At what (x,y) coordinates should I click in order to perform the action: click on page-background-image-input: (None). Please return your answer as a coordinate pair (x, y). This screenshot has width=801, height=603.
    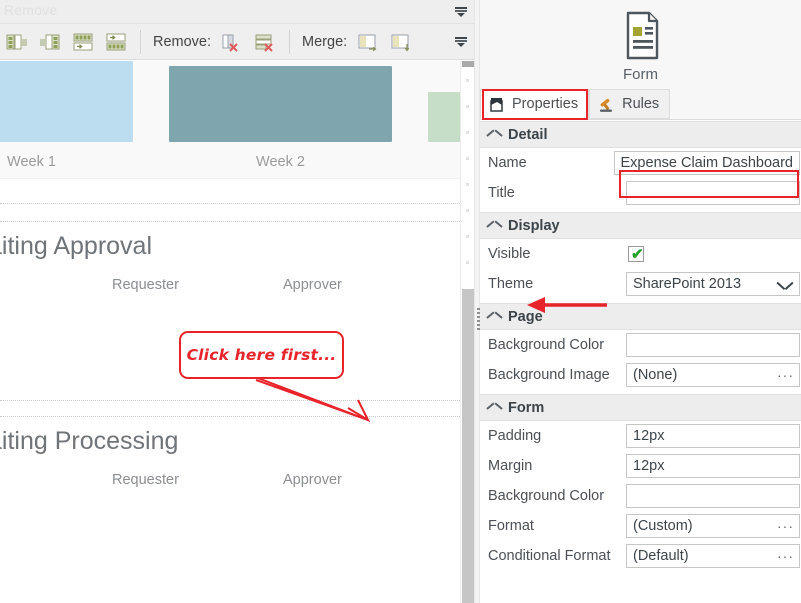
    Looking at the image, I should click on (713, 375).